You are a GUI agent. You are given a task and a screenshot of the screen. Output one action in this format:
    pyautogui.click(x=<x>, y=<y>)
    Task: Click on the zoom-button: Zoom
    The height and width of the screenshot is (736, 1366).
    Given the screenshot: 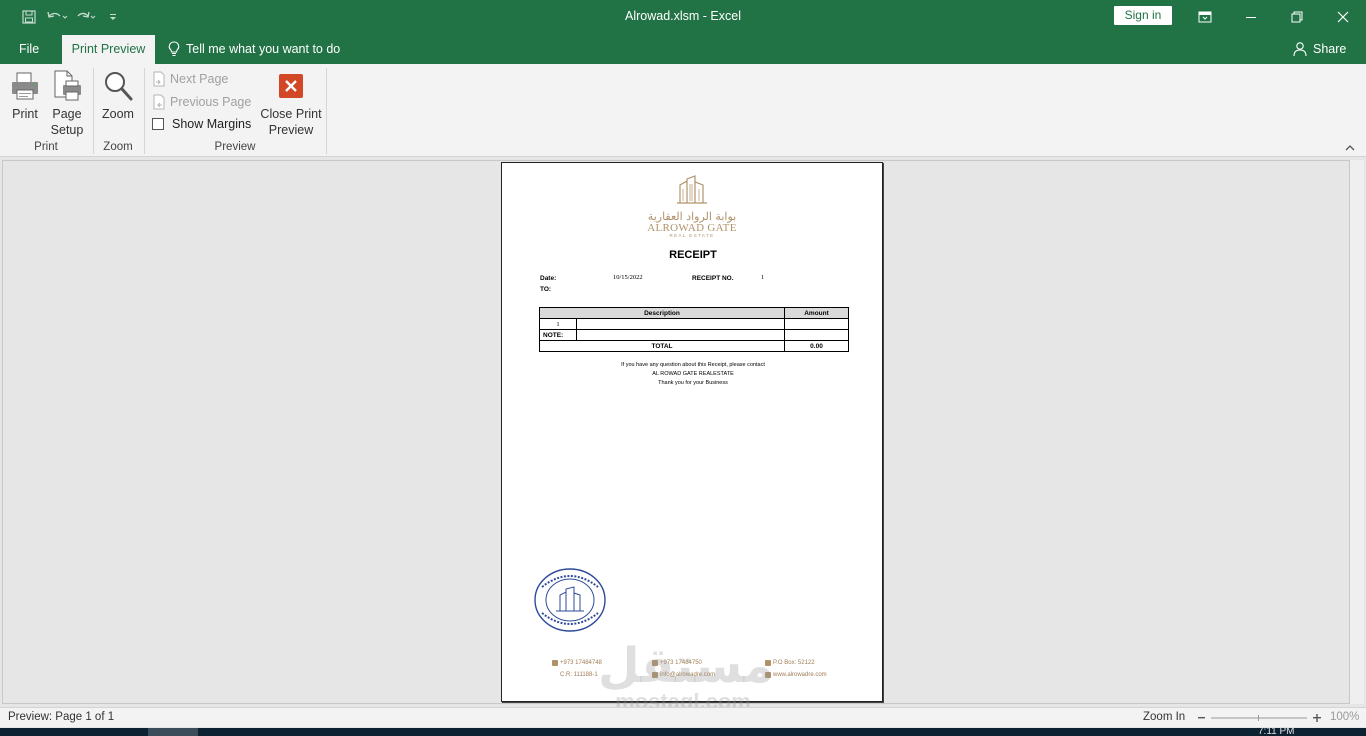 What is the action you would take?
    pyautogui.click(x=118, y=95)
    